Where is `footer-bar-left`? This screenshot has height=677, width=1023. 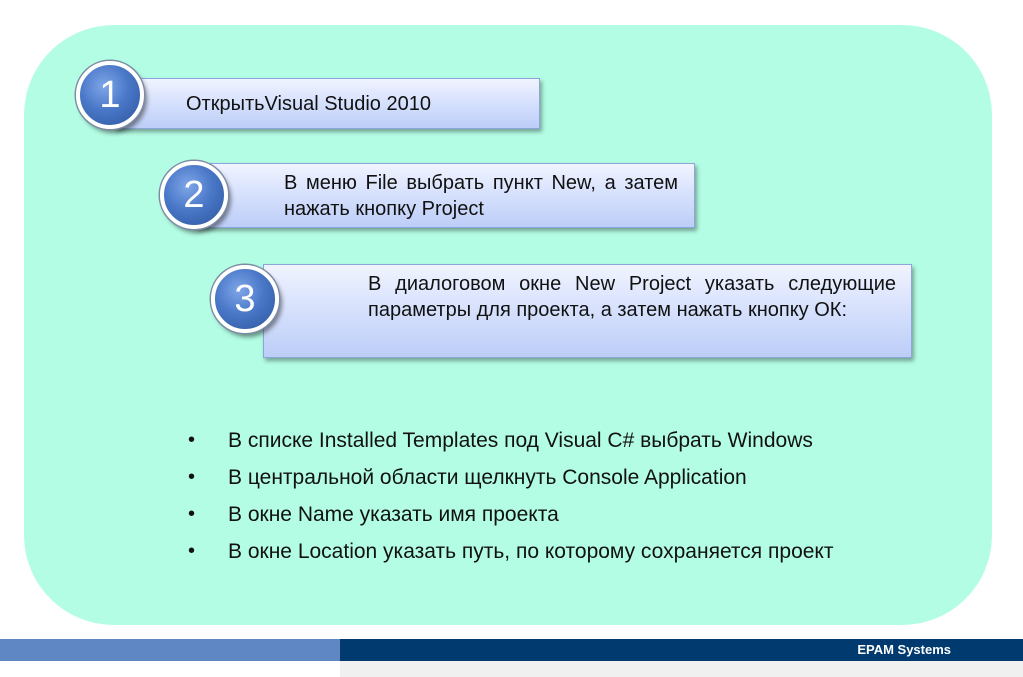 footer-bar-left is located at coordinates (170, 650).